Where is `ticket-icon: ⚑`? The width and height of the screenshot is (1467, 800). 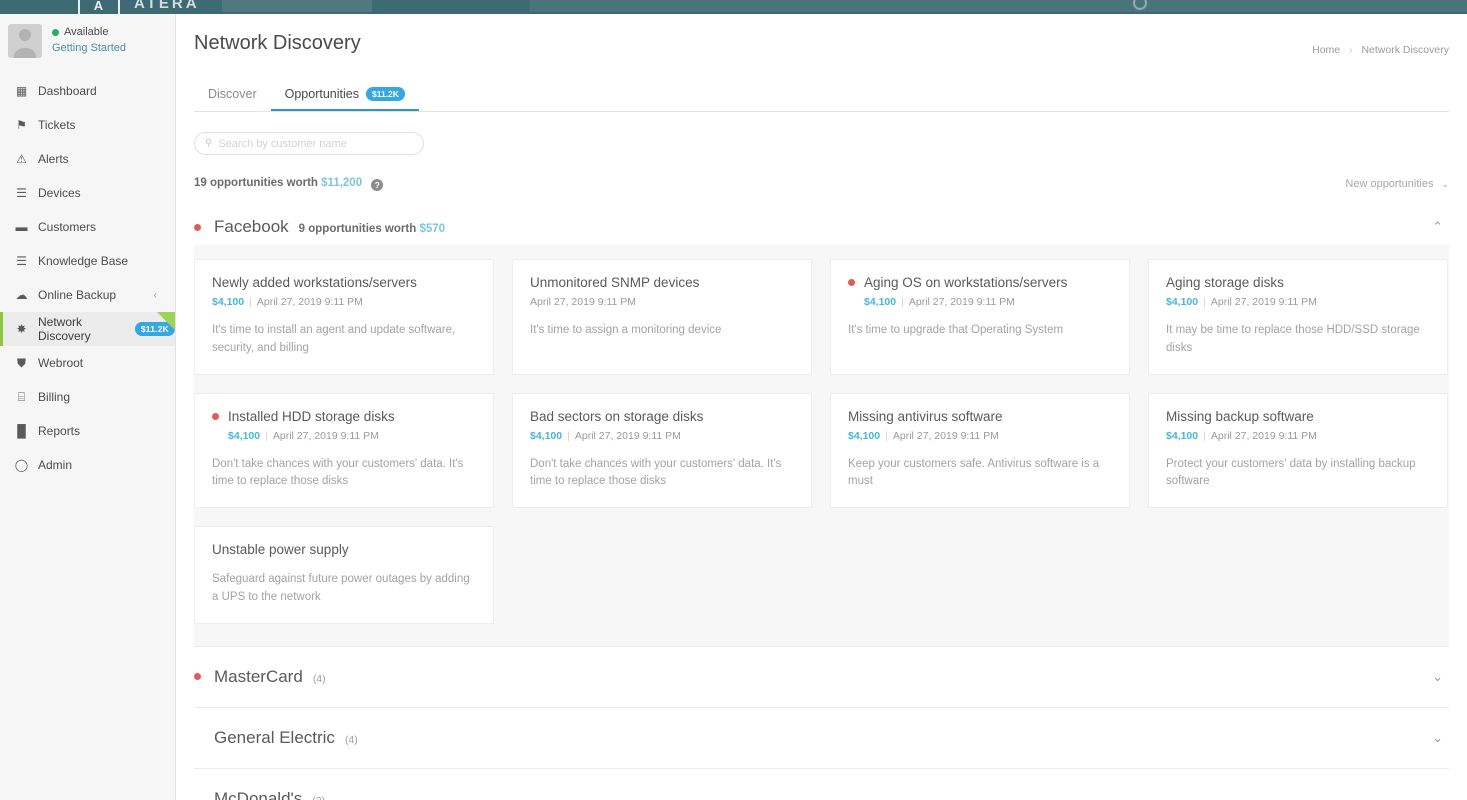 ticket-icon: ⚑ is located at coordinates (21, 125).